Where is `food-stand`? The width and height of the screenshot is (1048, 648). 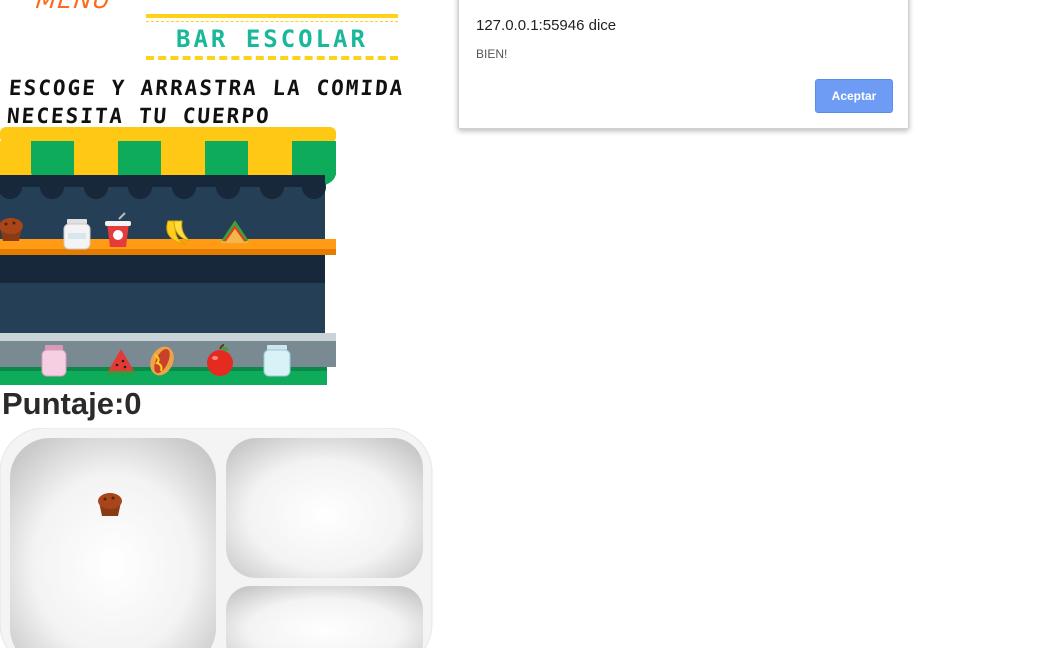 food-stand is located at coordinates (168, 256).